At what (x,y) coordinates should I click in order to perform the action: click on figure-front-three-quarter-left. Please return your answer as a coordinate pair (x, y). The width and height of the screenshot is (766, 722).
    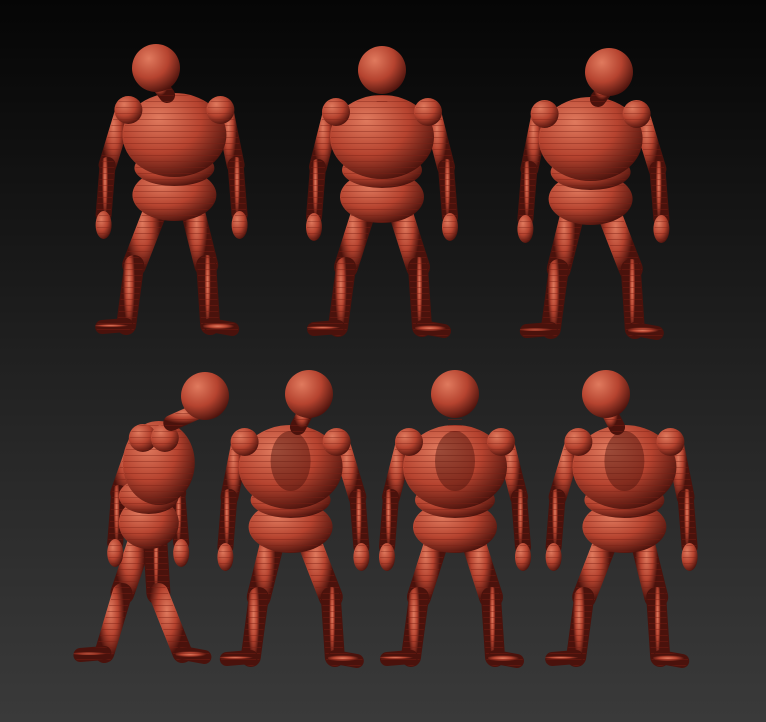
    Looking at the image, I should click on (171, 190).